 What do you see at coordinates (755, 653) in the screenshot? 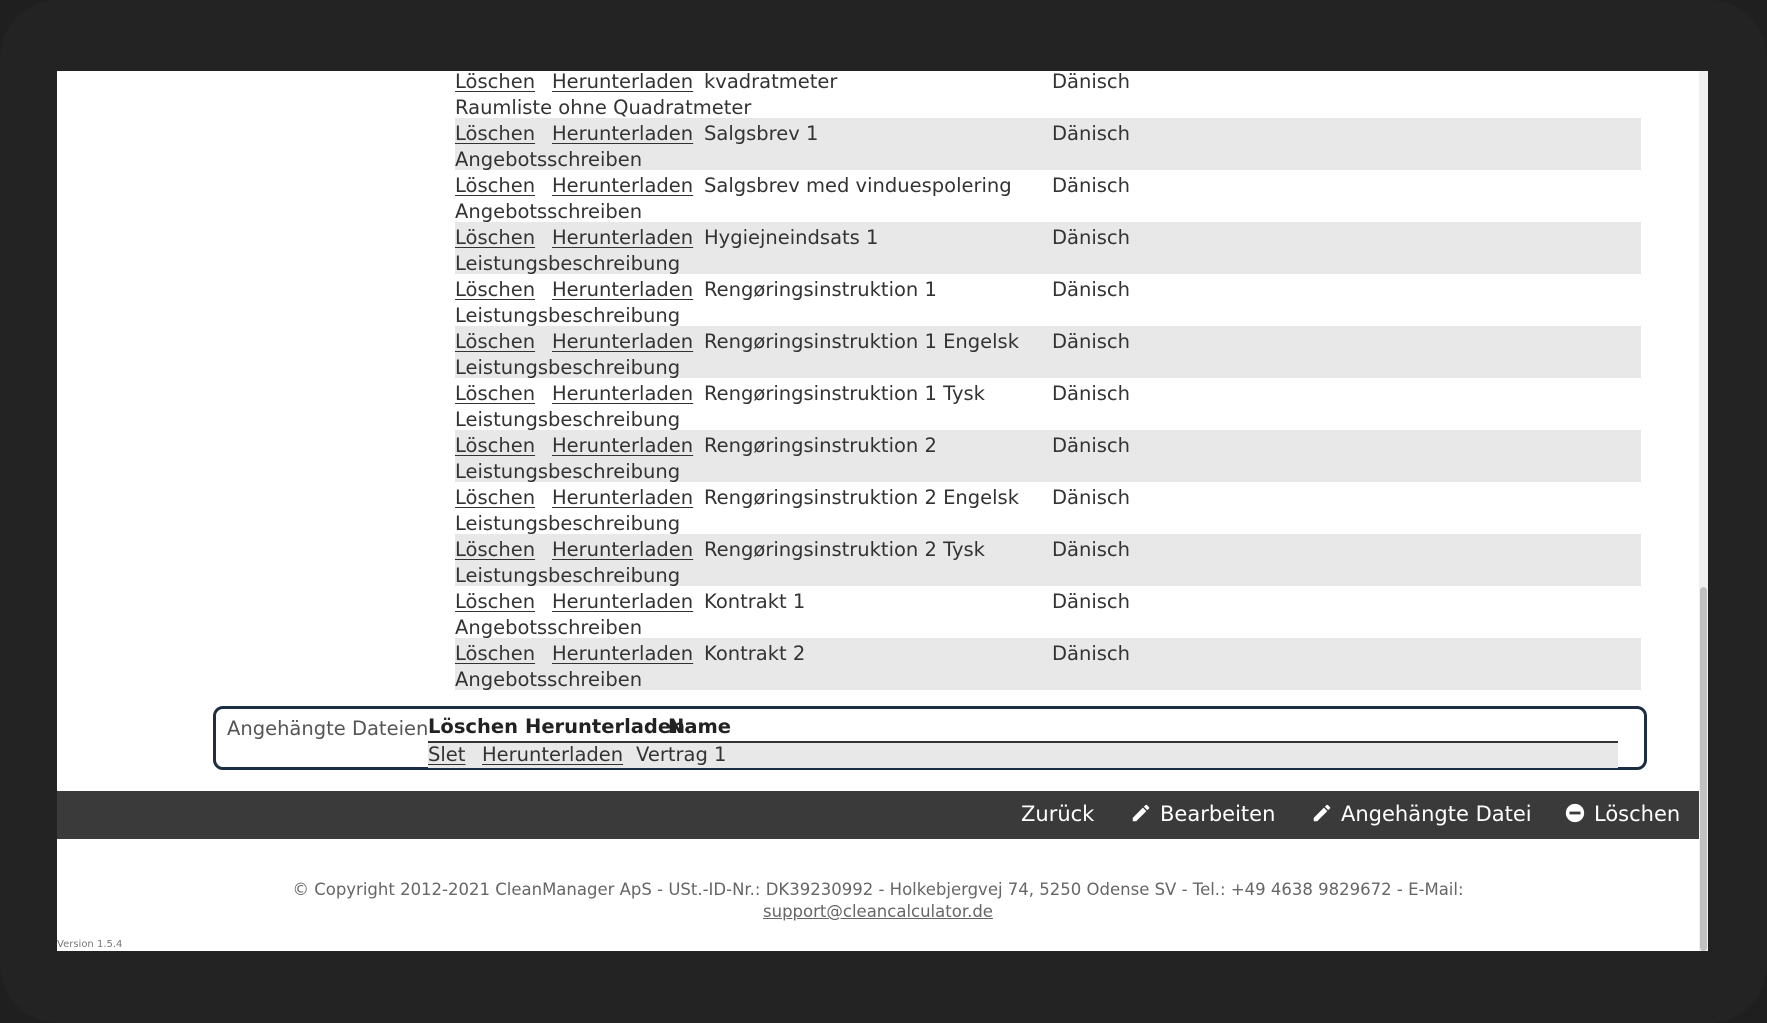
I see `document-name: Kontrakt 2` at bounding box center [755, 653].